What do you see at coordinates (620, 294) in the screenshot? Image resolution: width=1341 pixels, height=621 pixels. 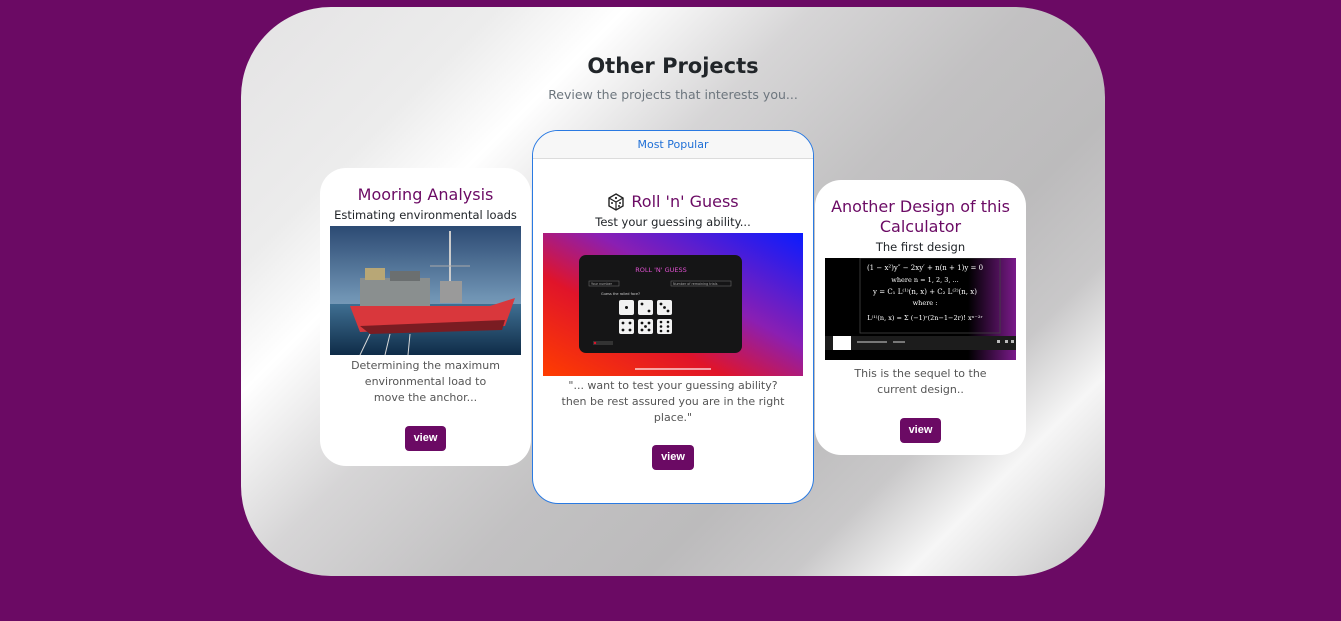 I see `svg-text: Guess the rolled face?` at bounding box center [620, 294].